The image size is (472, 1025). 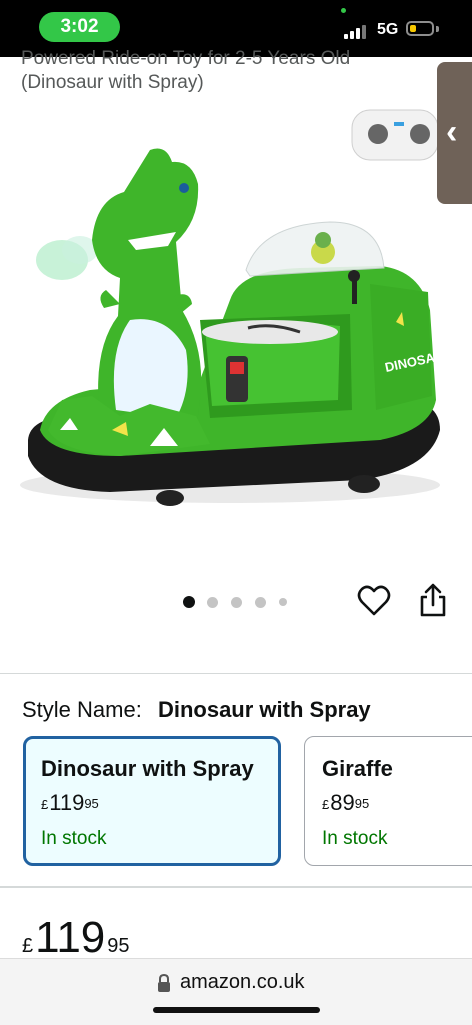 I want to click on style-option-giraffe: Giraffe £8995 In stock, so click(x=388, y=801).